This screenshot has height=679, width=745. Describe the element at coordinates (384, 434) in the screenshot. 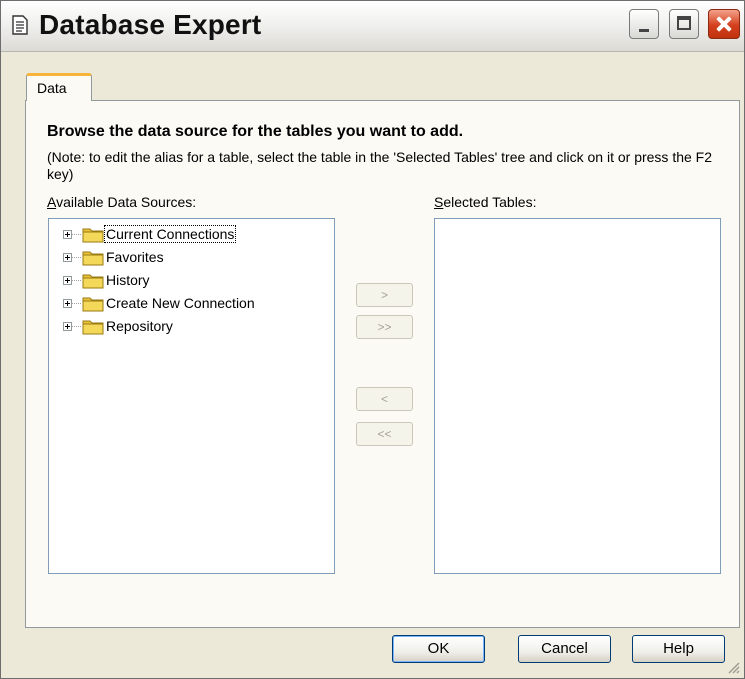

I see `remove-all-tables-button: <<` at that location.